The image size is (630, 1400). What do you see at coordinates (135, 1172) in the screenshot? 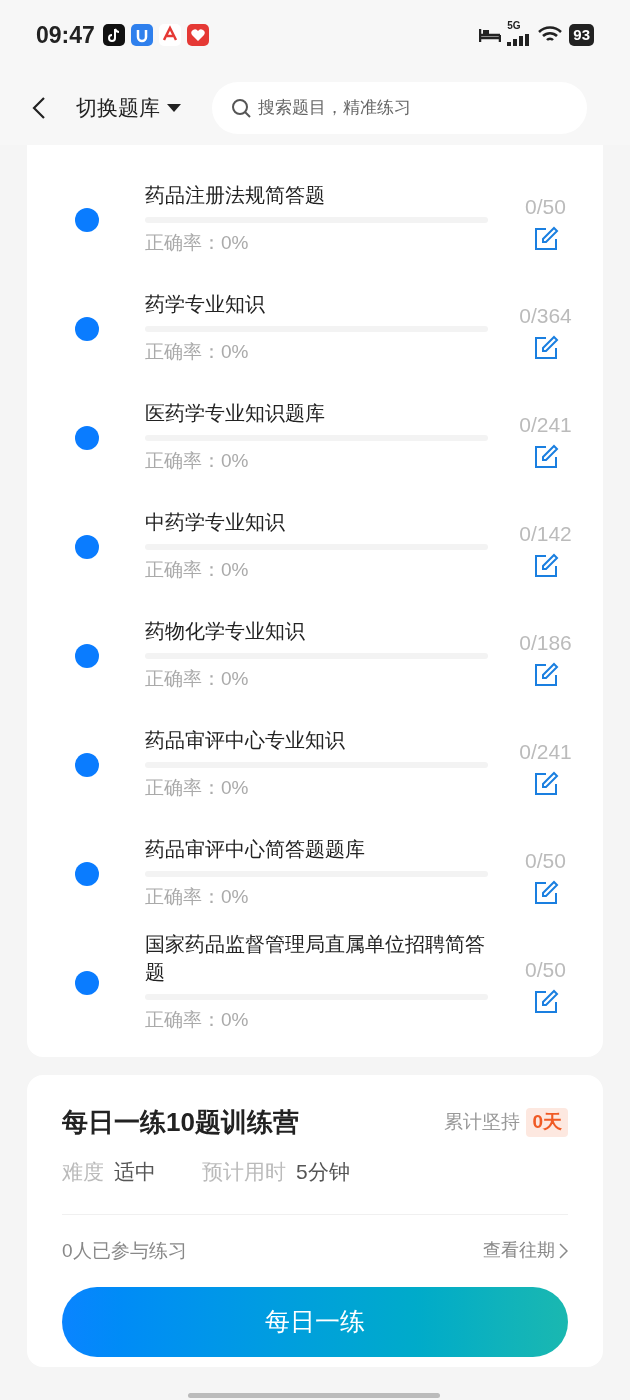
I see `difficulty-value: 适中` at bounding box center [135, 1172].